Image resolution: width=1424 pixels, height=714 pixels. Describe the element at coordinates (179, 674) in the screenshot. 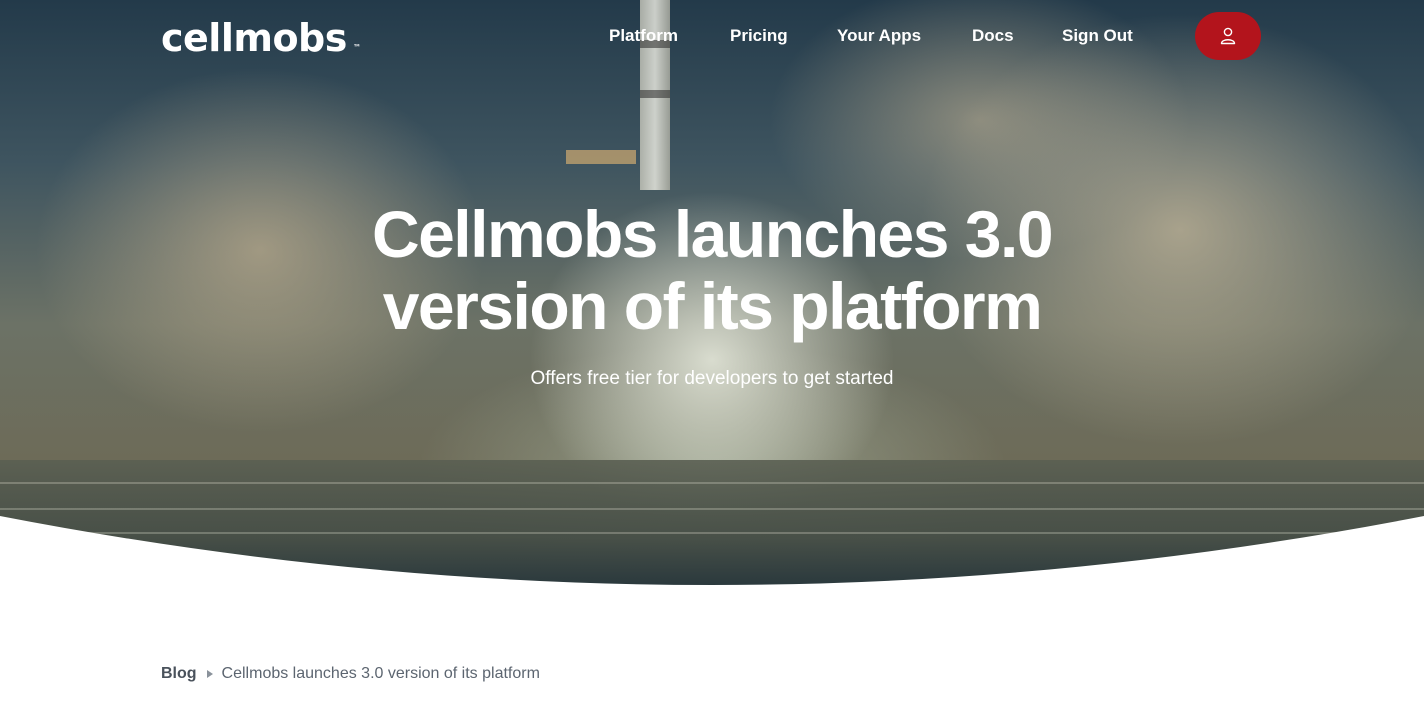

I see `breadcrumb-blog-link: Blog` at that location.